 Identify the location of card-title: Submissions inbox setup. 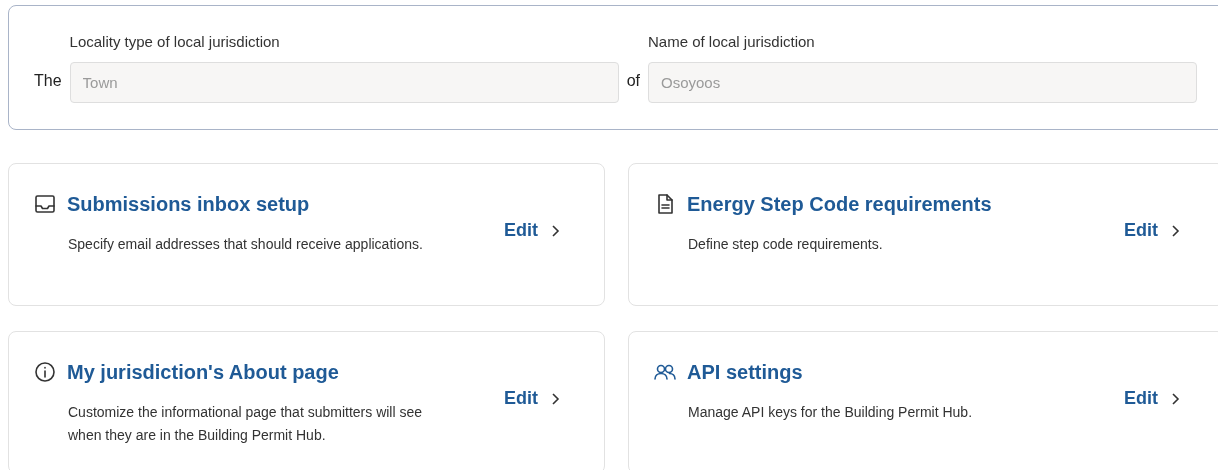
(188, 204).